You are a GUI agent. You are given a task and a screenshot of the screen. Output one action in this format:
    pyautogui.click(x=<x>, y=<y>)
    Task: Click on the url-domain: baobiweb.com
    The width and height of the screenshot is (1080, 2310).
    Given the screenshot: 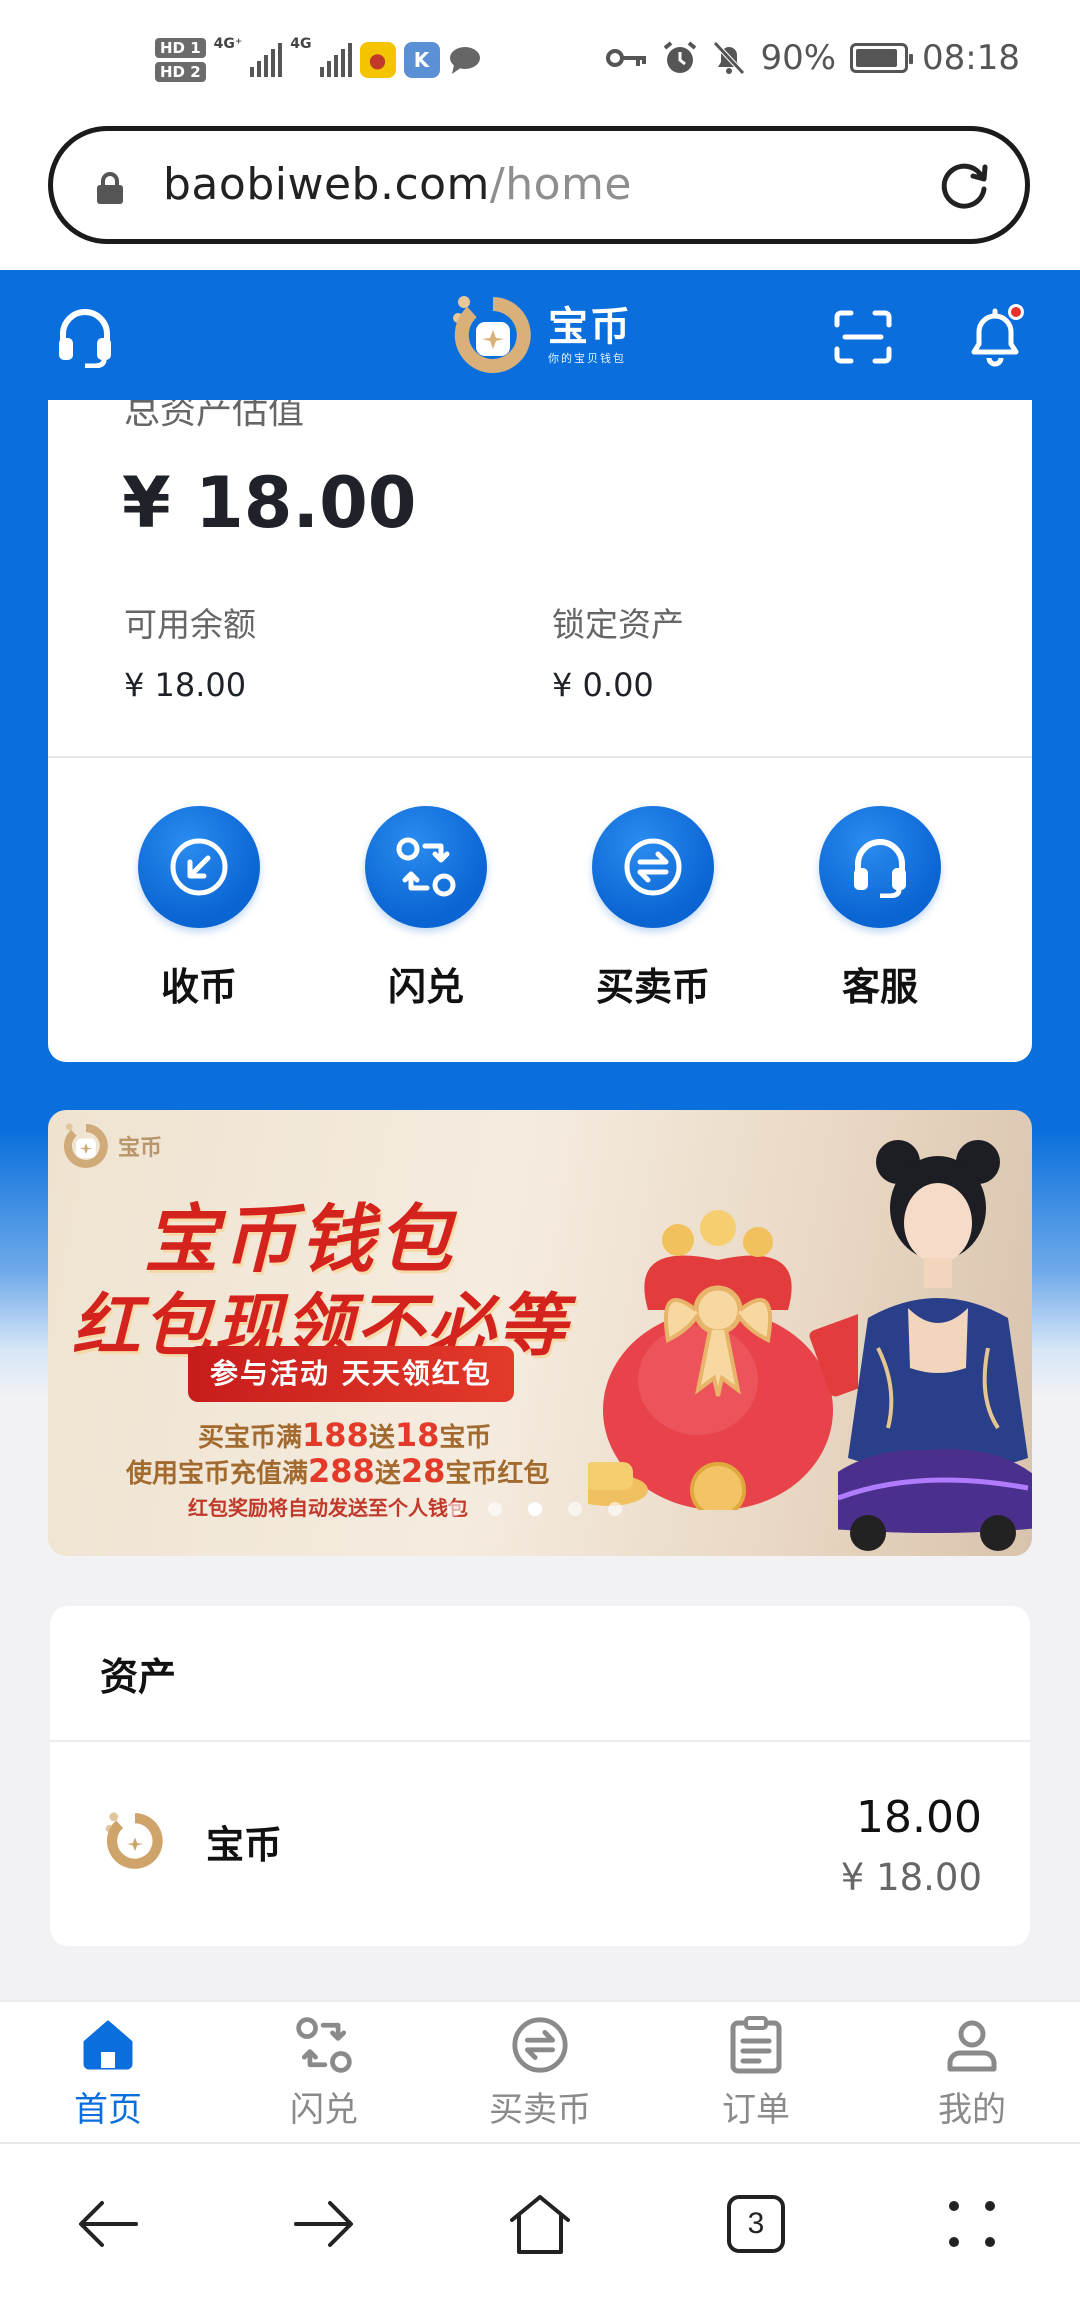 What is the action you would take?
    pyautogui.click(x=326, y=184)
    